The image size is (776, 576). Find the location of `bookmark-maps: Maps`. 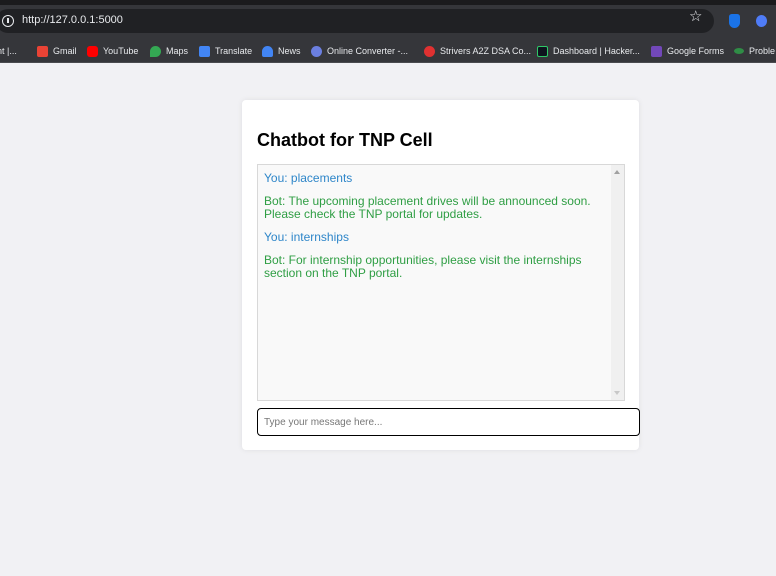

bookmark-maps: Maps is located at coordinates (169, 51).